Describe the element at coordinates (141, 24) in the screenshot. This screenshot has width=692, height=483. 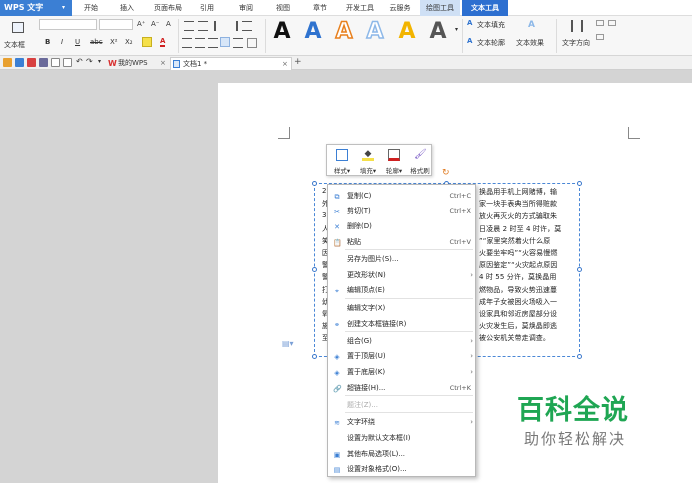
I see `grow-font-button: A⁺` at that location.